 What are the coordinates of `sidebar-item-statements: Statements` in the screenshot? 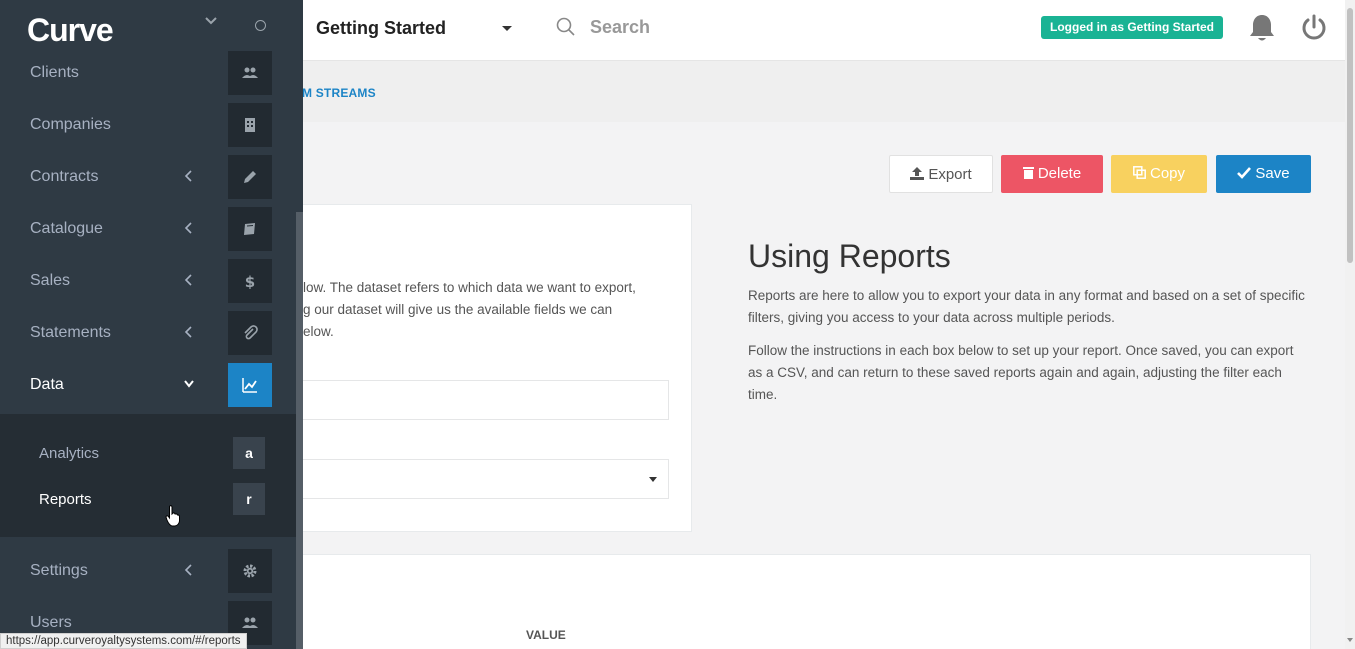 It's located at (148, 334).